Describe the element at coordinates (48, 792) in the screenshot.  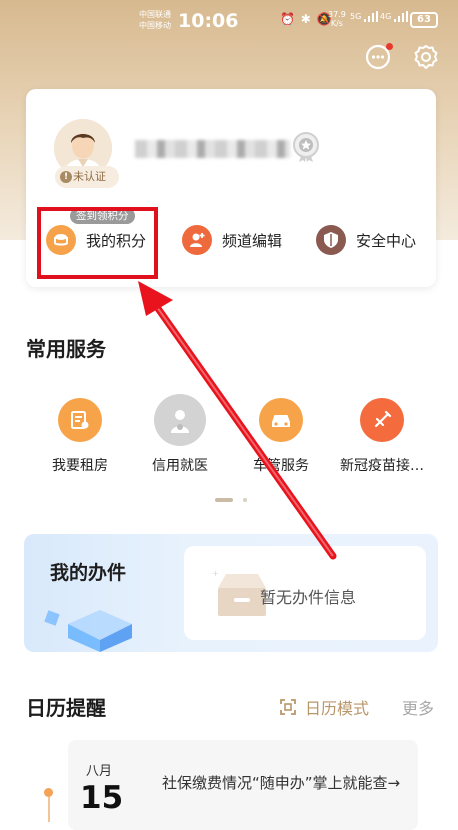
I see `timeline-dot` at that location.